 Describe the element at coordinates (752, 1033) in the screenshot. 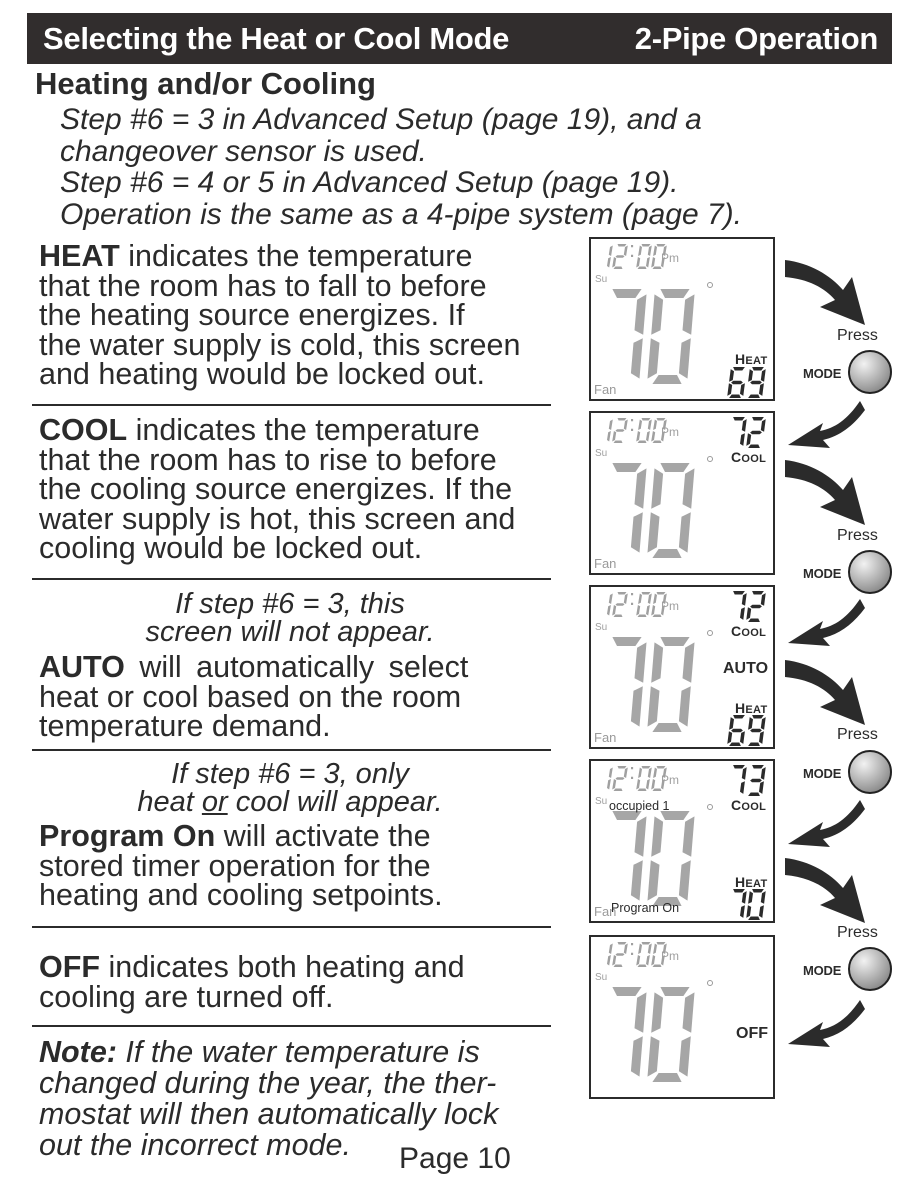

I see `lcd-mode: OFF` at that location.